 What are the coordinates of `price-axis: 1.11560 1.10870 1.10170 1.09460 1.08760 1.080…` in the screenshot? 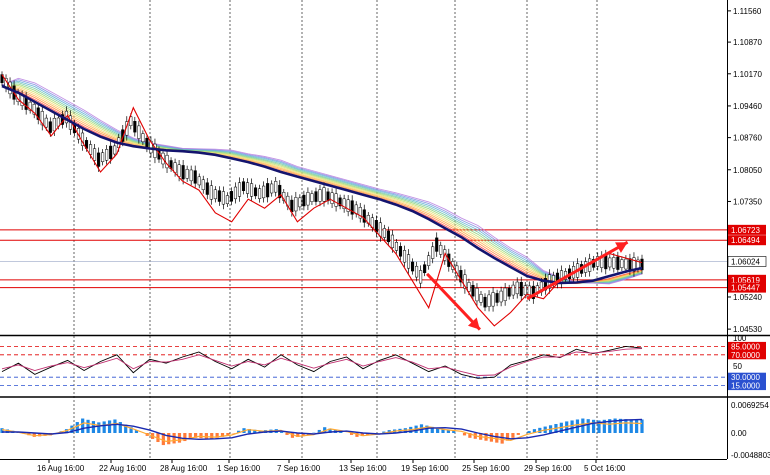 It's located at (748, 233).